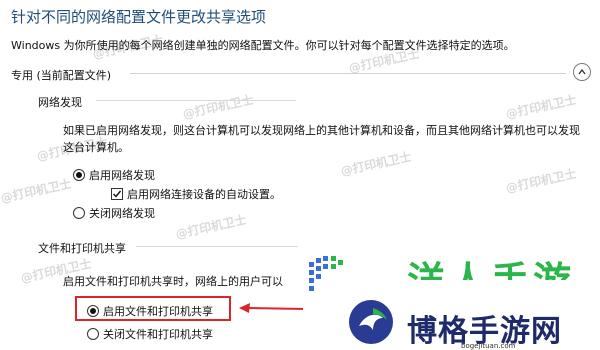 This screenshot has height=350, width=600. I want to click on network-discovery-on-option: 启用网络发现, so click(114, 175).